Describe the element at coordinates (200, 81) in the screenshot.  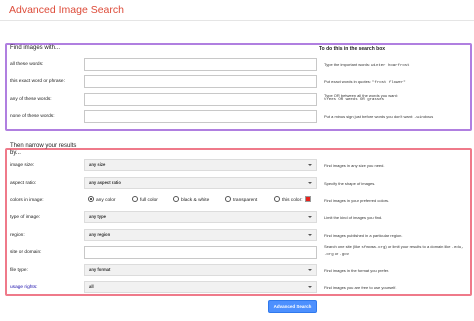
I see `exact-phrase-input` at that location.